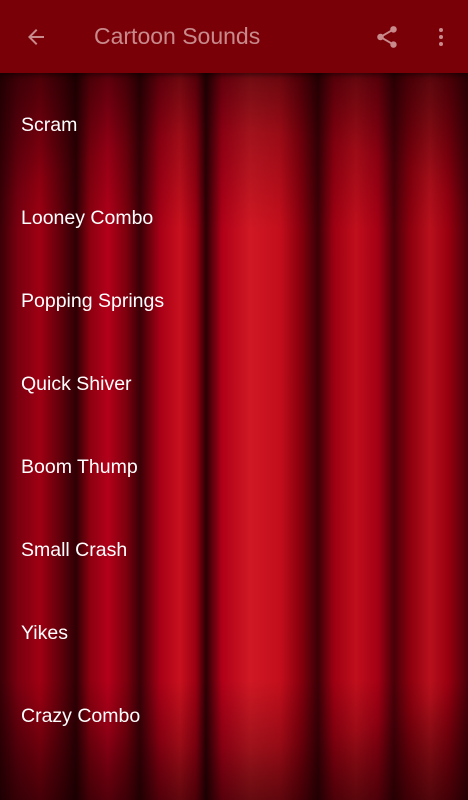 This screenshot has width=468, height=800. Describe the element at coordinates (76, 384) in the screenshot. I see `list-item-label: Quick Shiver` at that location.